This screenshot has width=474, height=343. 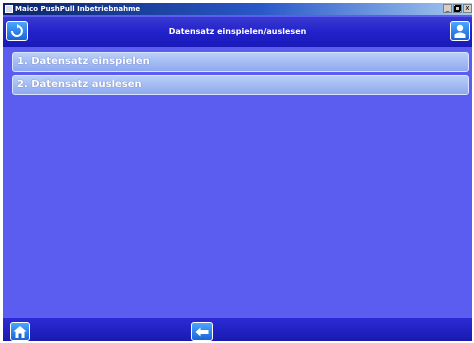 I want to click on refresh-icon, so click(x=17, y=30).